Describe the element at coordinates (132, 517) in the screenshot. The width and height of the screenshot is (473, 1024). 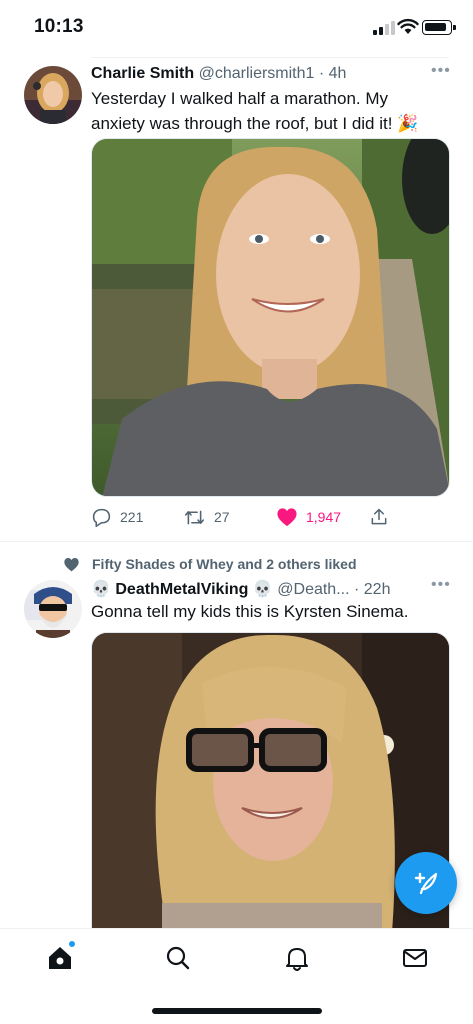
I see `reply-count: 221` at that location.